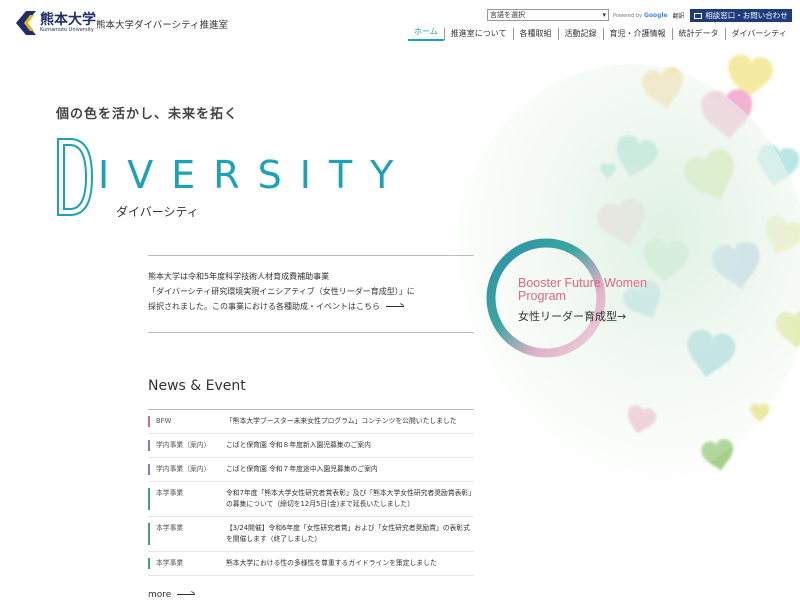  Describe the element at coordinates (331, 563) in the screenshot. I see `news-text: 熊本大学における性の多様性を尊重するガイドラインを策定しました` at that location.